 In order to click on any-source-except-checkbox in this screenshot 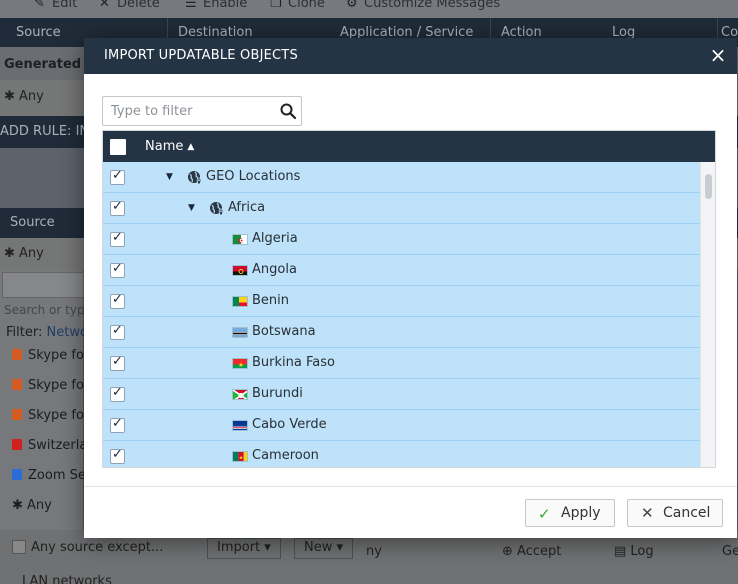, I will do `click(19, 547)`.